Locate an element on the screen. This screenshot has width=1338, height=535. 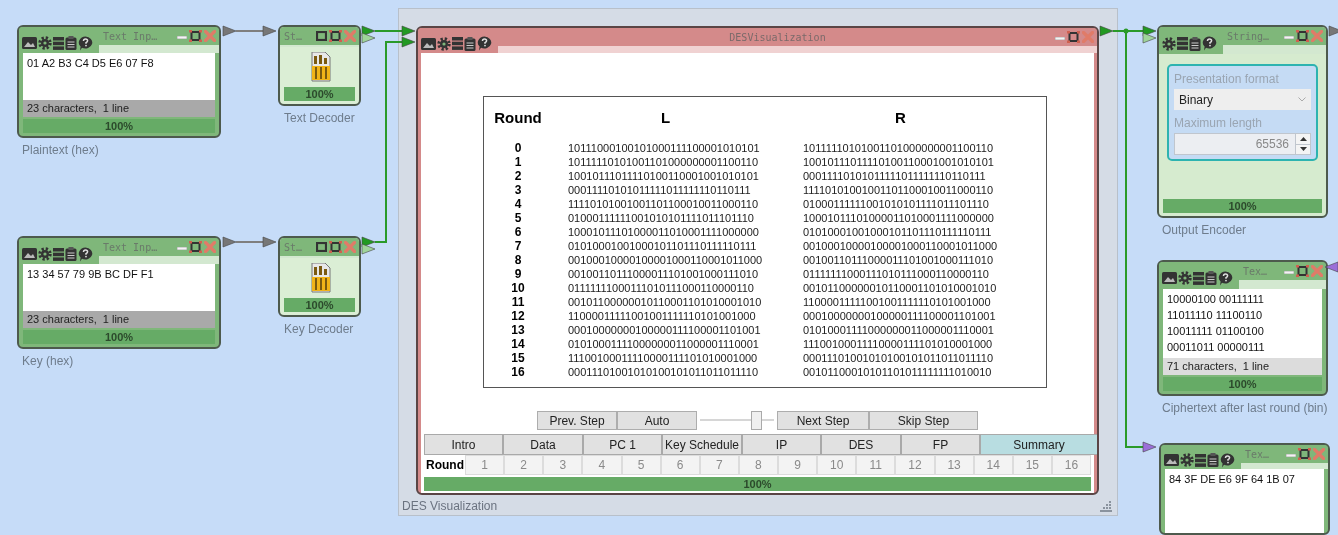
round-number: 4 is located at coordinates (518, 204).